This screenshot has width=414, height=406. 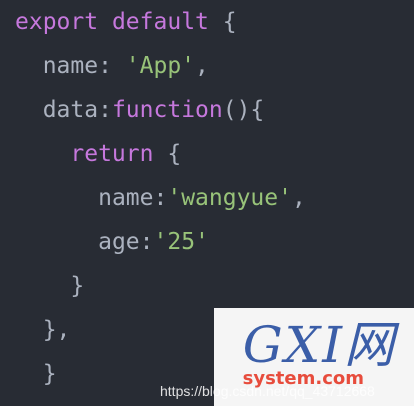 I want to click on code-token: return, so click(x=112, y=154).